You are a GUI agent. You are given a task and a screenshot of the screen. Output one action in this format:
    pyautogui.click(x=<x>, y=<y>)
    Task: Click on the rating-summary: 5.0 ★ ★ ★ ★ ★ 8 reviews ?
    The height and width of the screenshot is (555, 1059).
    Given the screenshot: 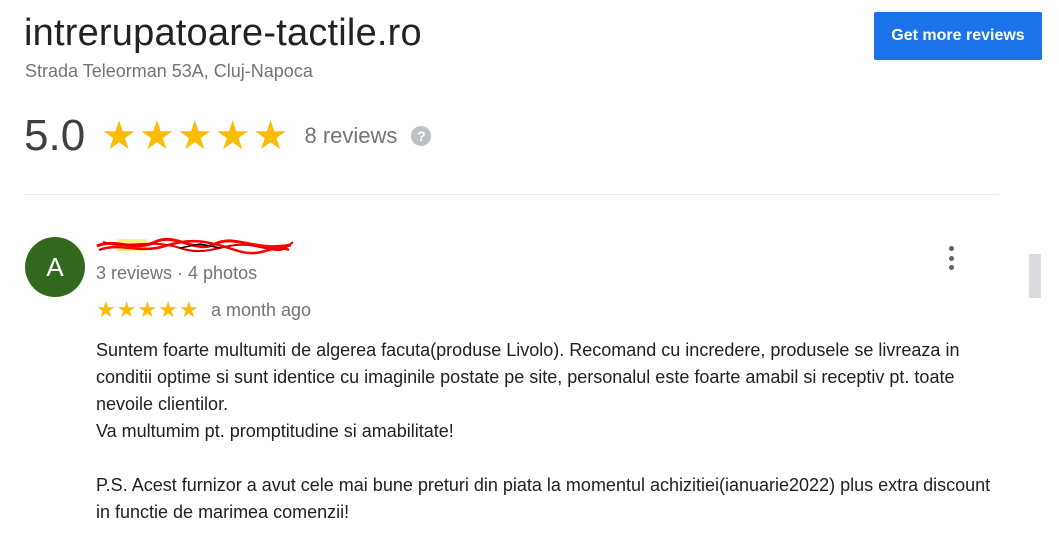 What is the action you would take?
    pyautogui.click(x=228, y=136)
    